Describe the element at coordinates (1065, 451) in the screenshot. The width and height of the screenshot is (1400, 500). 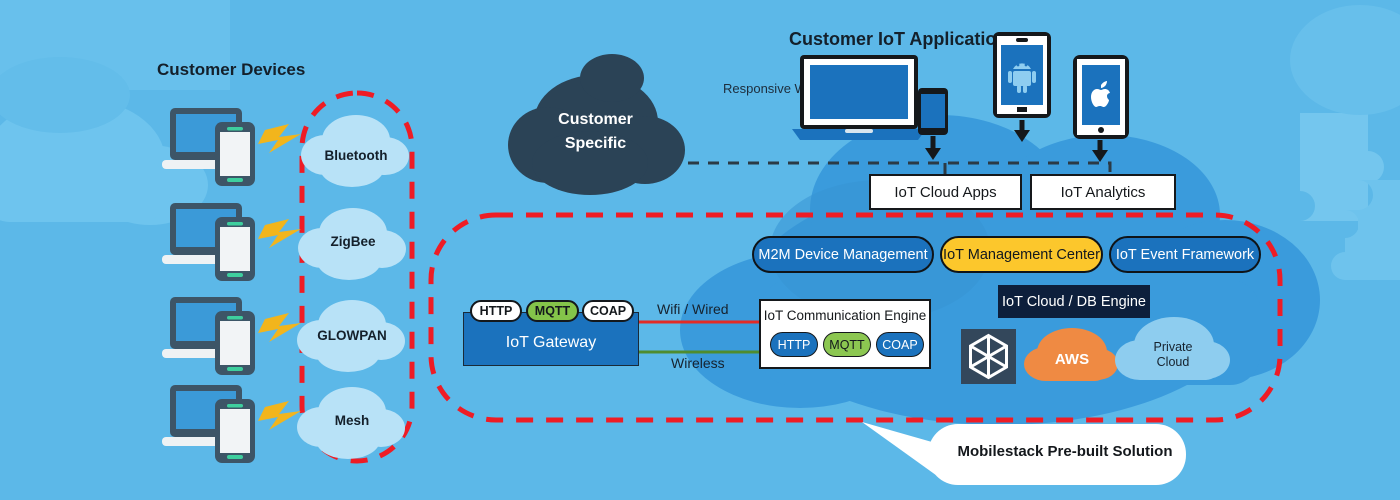
I see `callout-label: Mobilestack Pre-built Solution` at that location.